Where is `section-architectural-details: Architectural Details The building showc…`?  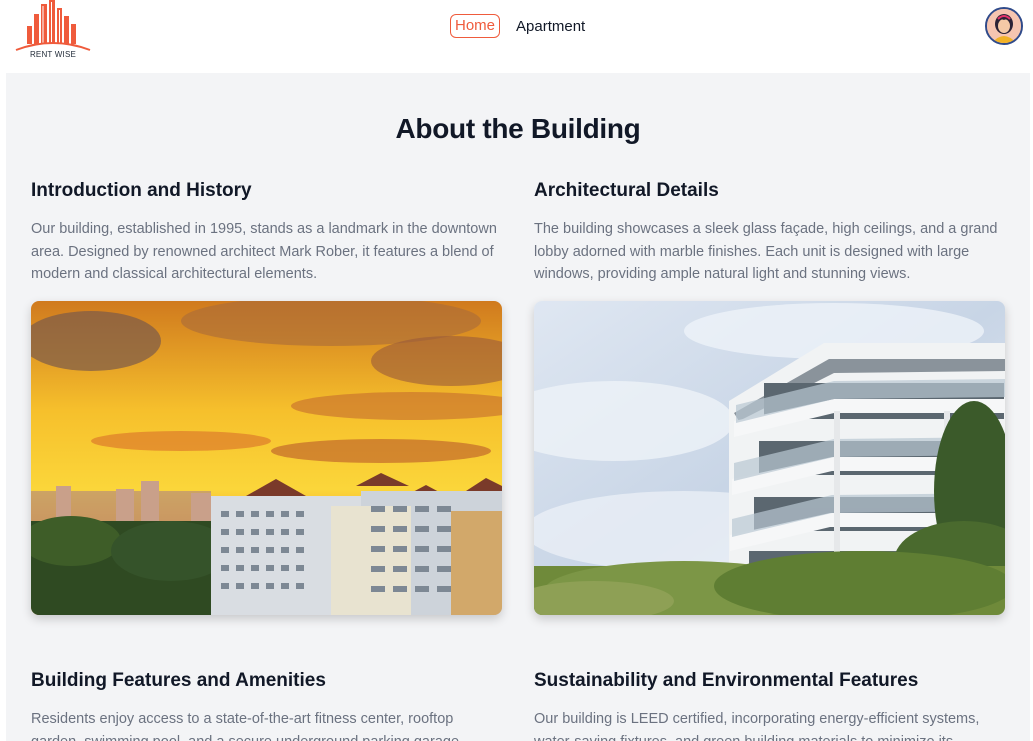 section-architectural-details: Architectural Details The building showc… is located at coordinates (770, 233).